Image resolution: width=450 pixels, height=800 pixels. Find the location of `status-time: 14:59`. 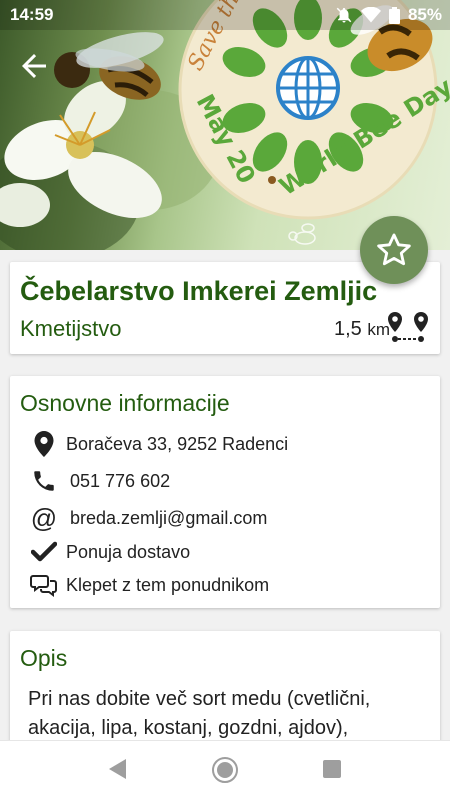

status-time: 14:59 is located at coordinates (32, 14).